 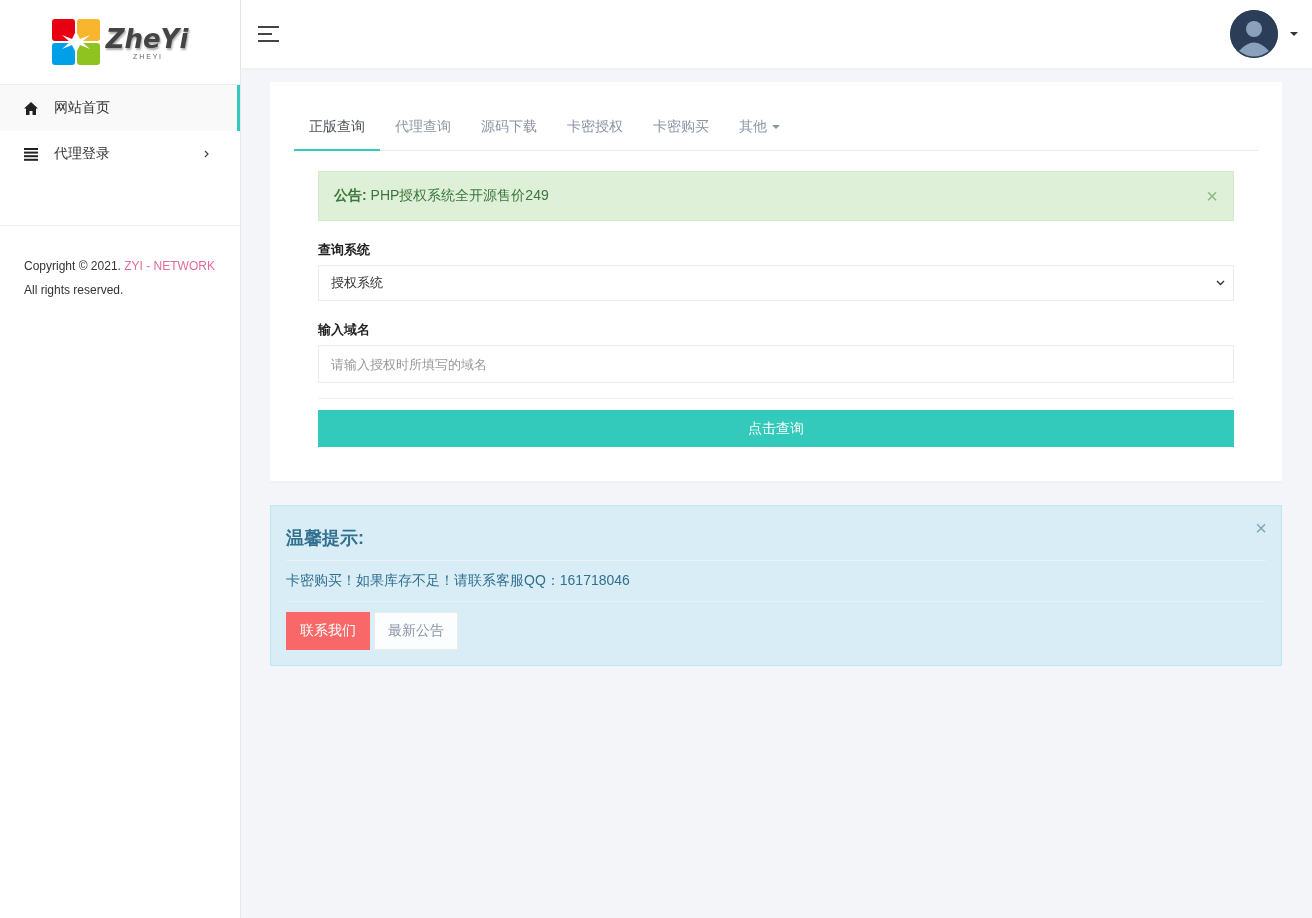 I want to click on logo-text: ZheYi, so click(x=147, y=38).